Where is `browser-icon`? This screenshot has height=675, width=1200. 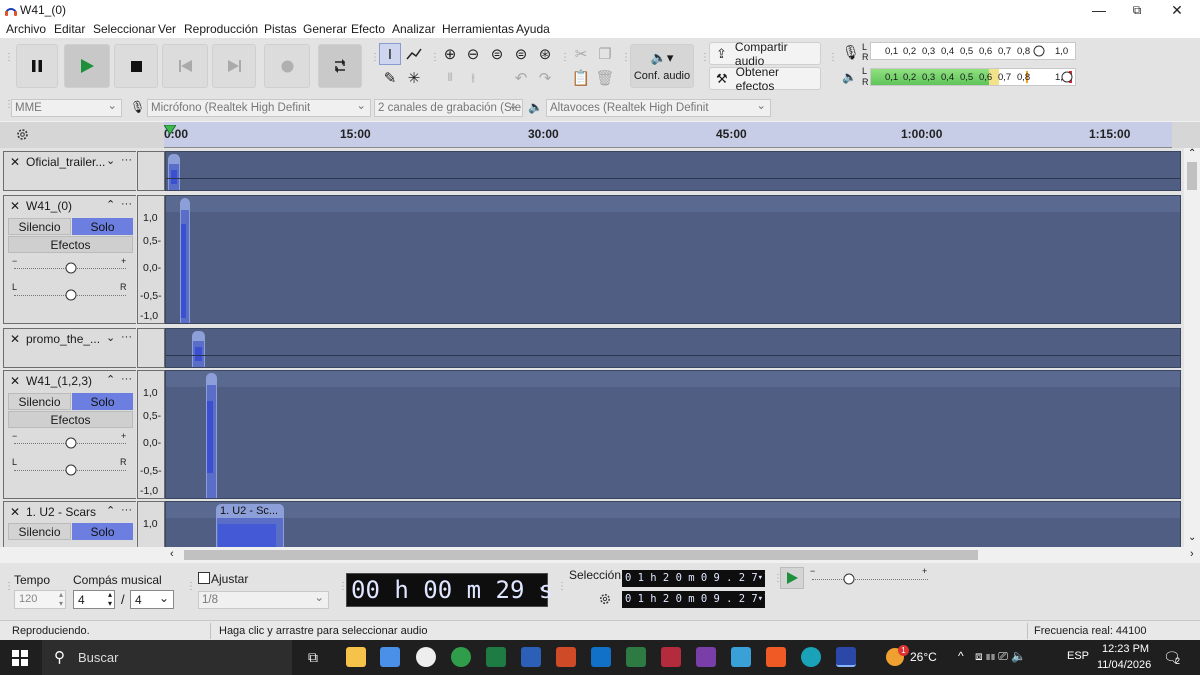
browser-icon is located at coordinates (811, 657).